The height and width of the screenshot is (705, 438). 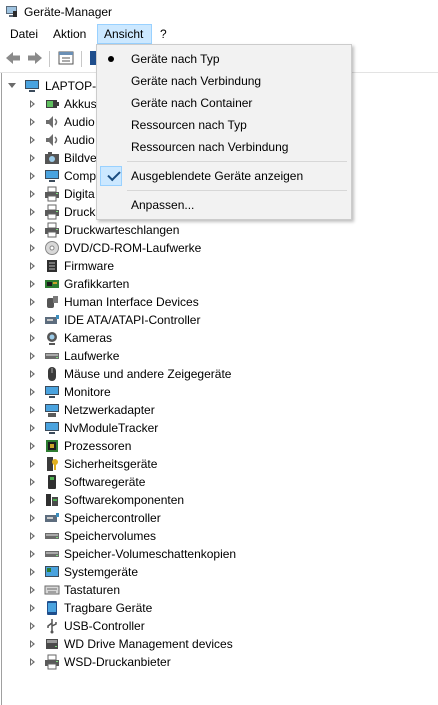 What do you see at coordinates (108, 608) in the screenshot?
I see `tree-category-label: Tragbare Geräte` at bounding box center [108, 608].